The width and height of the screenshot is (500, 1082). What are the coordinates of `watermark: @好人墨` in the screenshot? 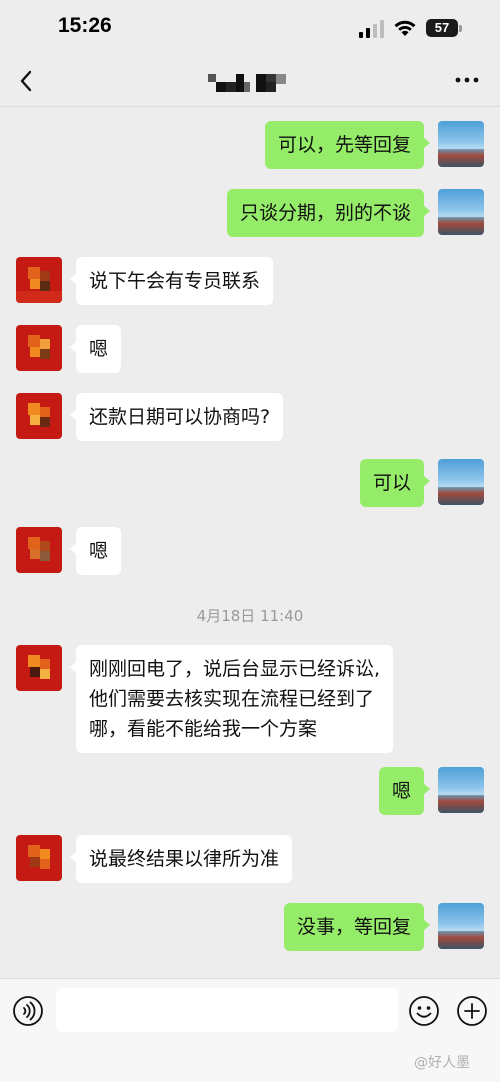 It's located at (442, 1063).